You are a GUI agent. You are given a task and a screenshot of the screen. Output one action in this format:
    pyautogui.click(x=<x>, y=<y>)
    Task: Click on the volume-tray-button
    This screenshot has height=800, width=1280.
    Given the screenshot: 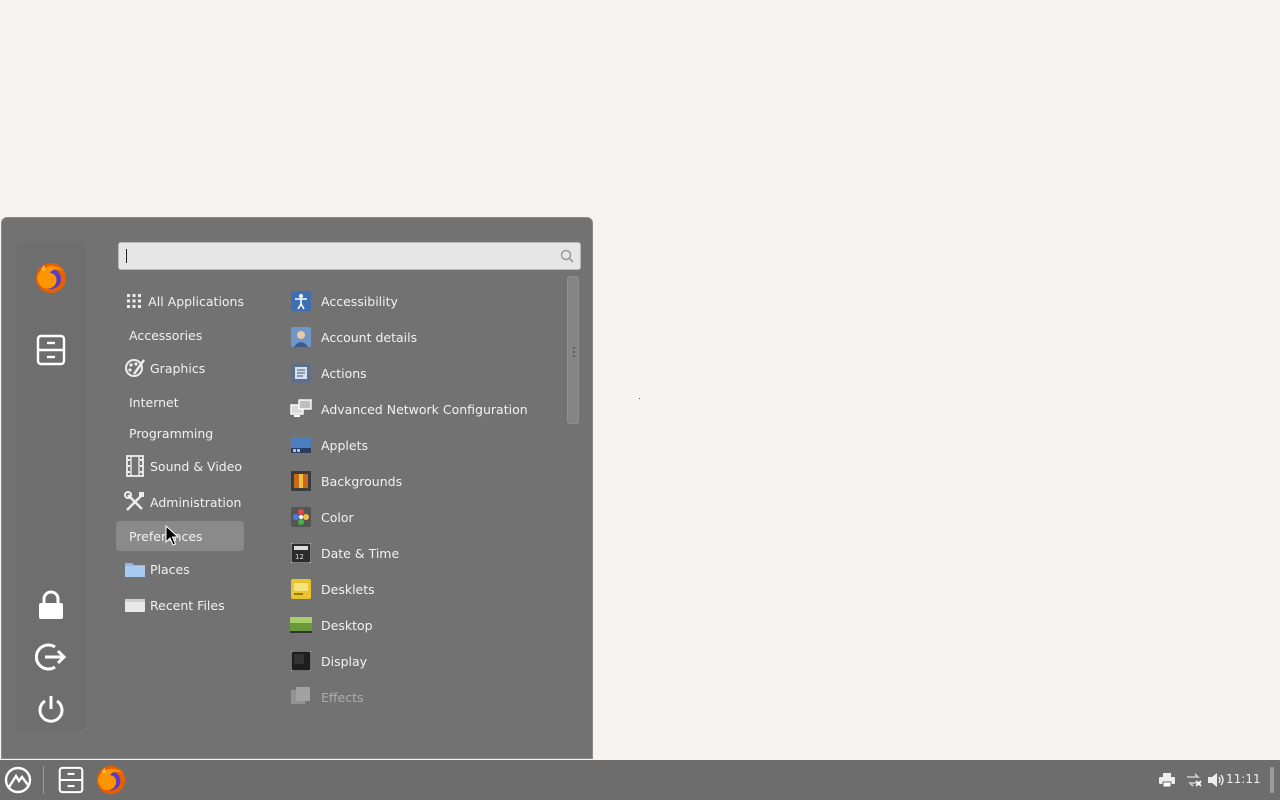 What is the action you would take?
    pyautogui.click(x=1216, y=780)
    